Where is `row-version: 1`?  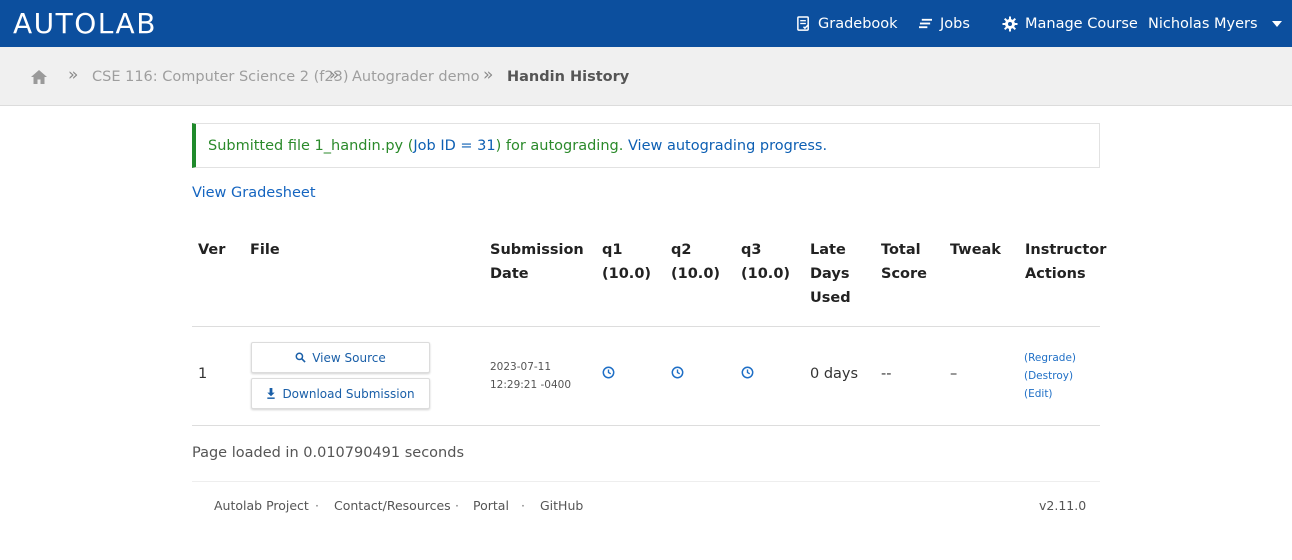
row-version: 1 is located at coordinates (203, 374).